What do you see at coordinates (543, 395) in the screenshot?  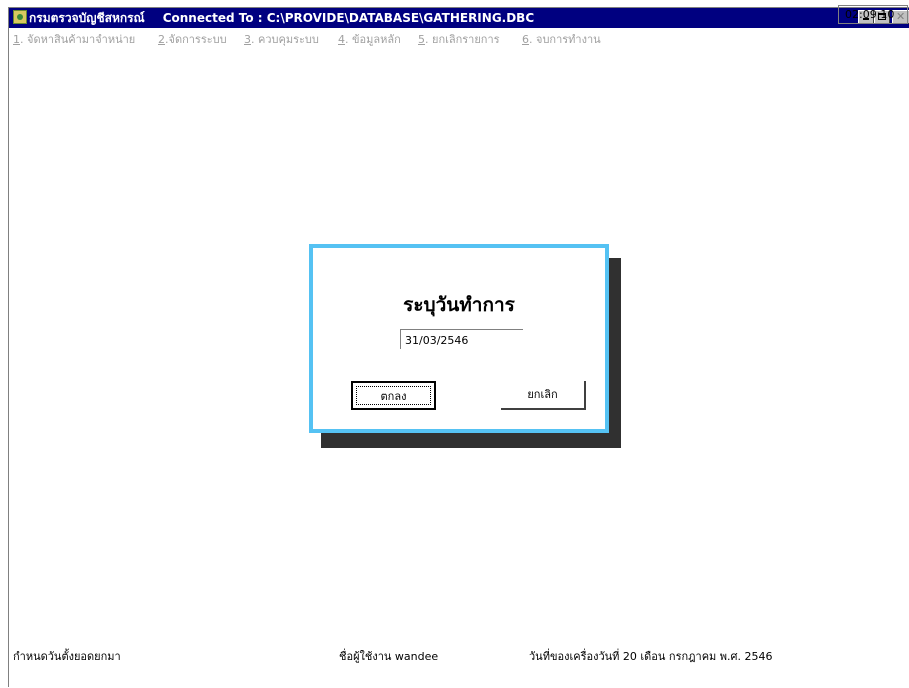 I see `cancel-button: ยกเลิก` at bounding box center [543, 395].